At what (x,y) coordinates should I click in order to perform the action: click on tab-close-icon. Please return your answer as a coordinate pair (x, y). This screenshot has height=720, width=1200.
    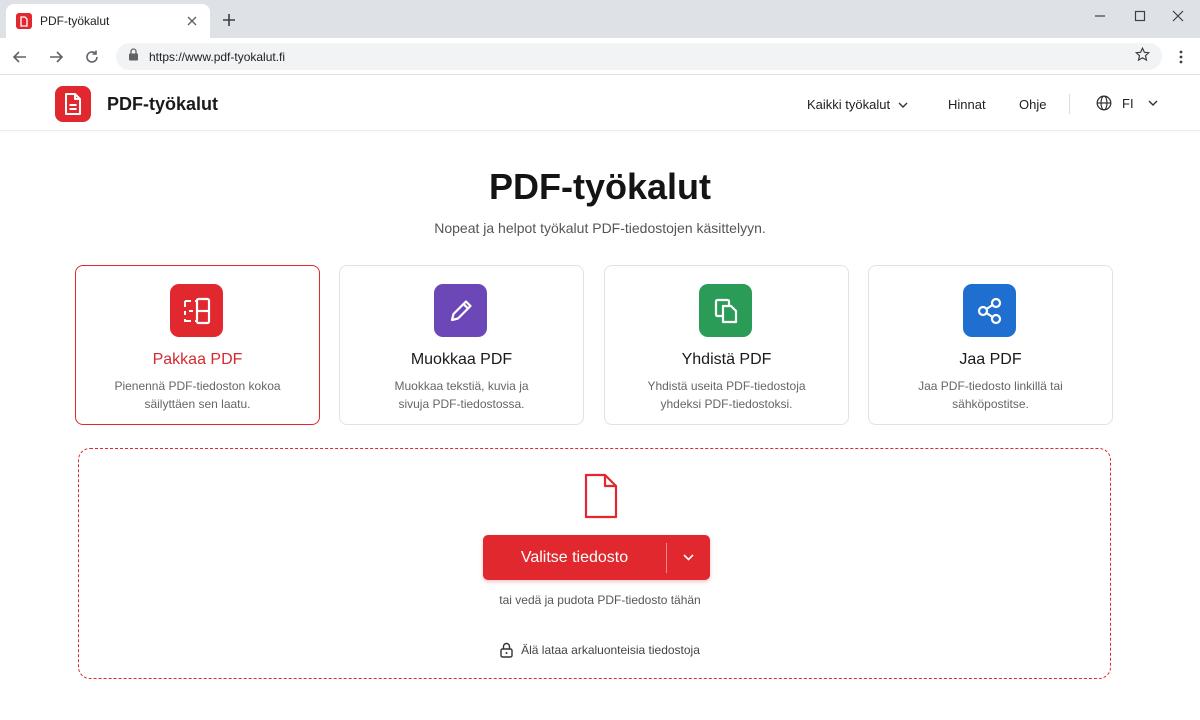
    Looking at the image, I should click on (192, 21).